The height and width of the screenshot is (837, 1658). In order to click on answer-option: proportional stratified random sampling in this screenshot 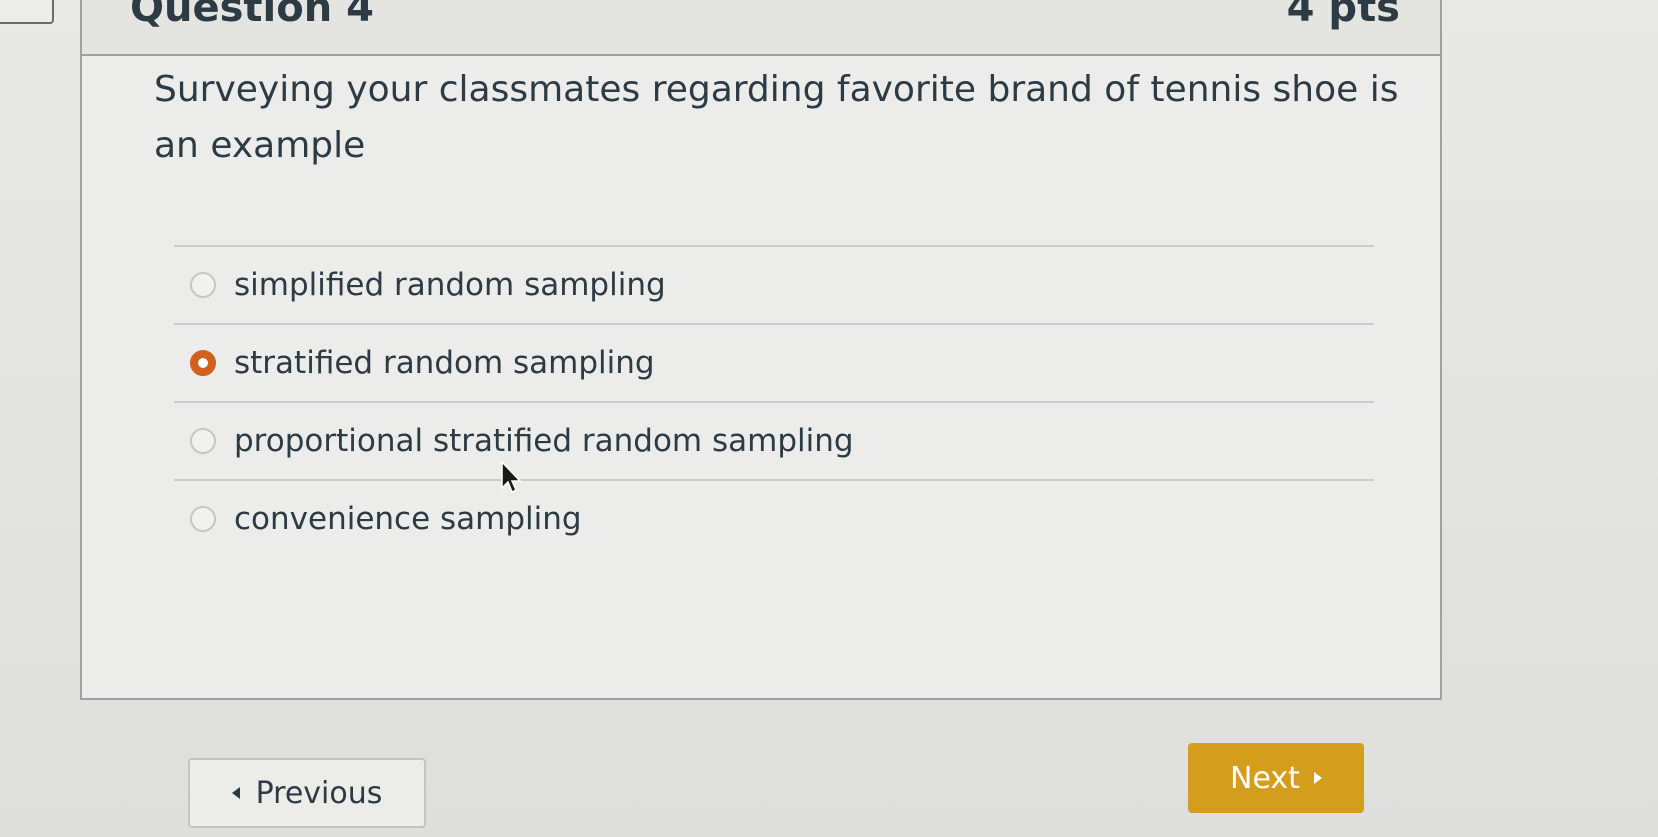, I will do `click(774, 442)`.